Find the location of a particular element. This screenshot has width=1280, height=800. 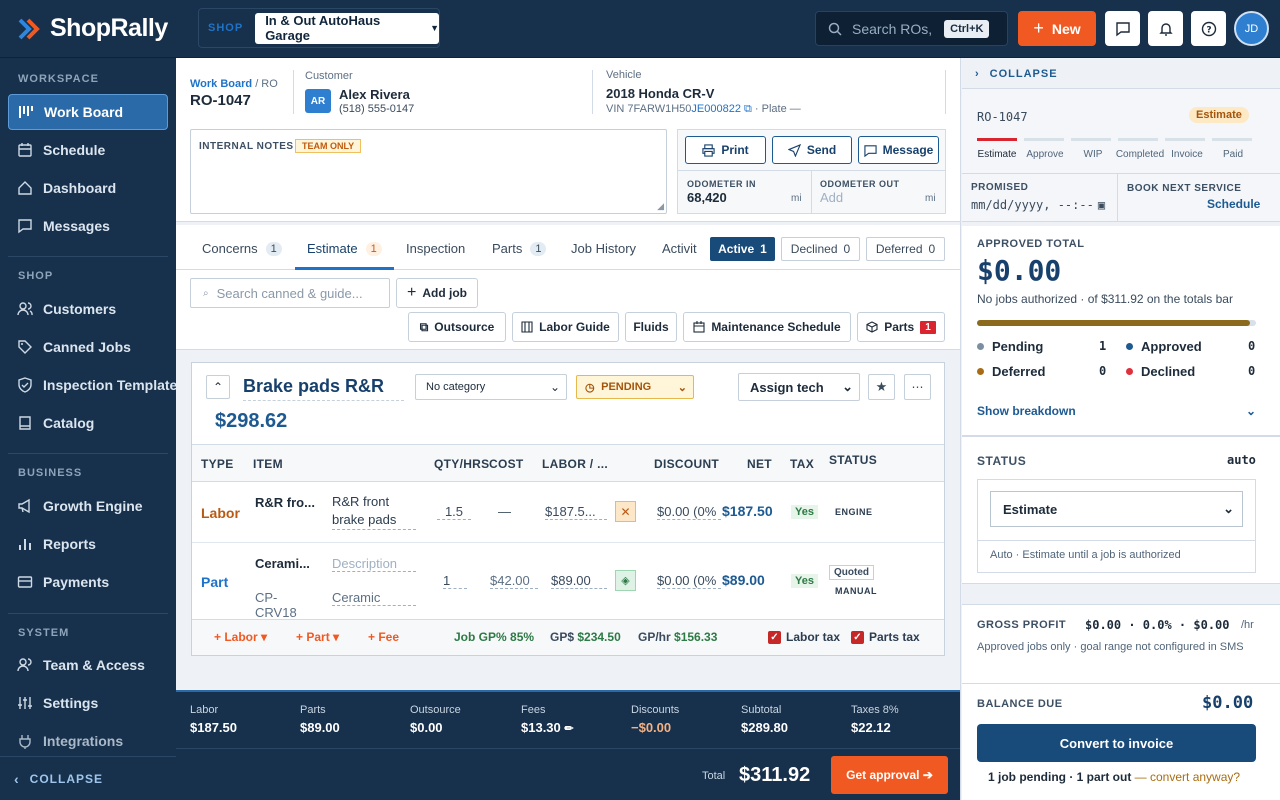

print-button: Print is located at coordinates (725, 150).